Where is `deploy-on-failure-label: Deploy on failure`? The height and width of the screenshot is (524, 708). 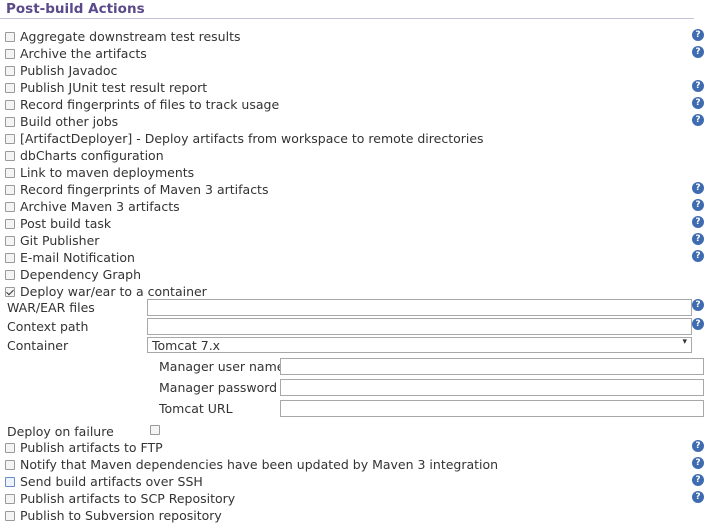
deploy-on-failure-label: Deploy on failure is located at coordinates (60, 431).